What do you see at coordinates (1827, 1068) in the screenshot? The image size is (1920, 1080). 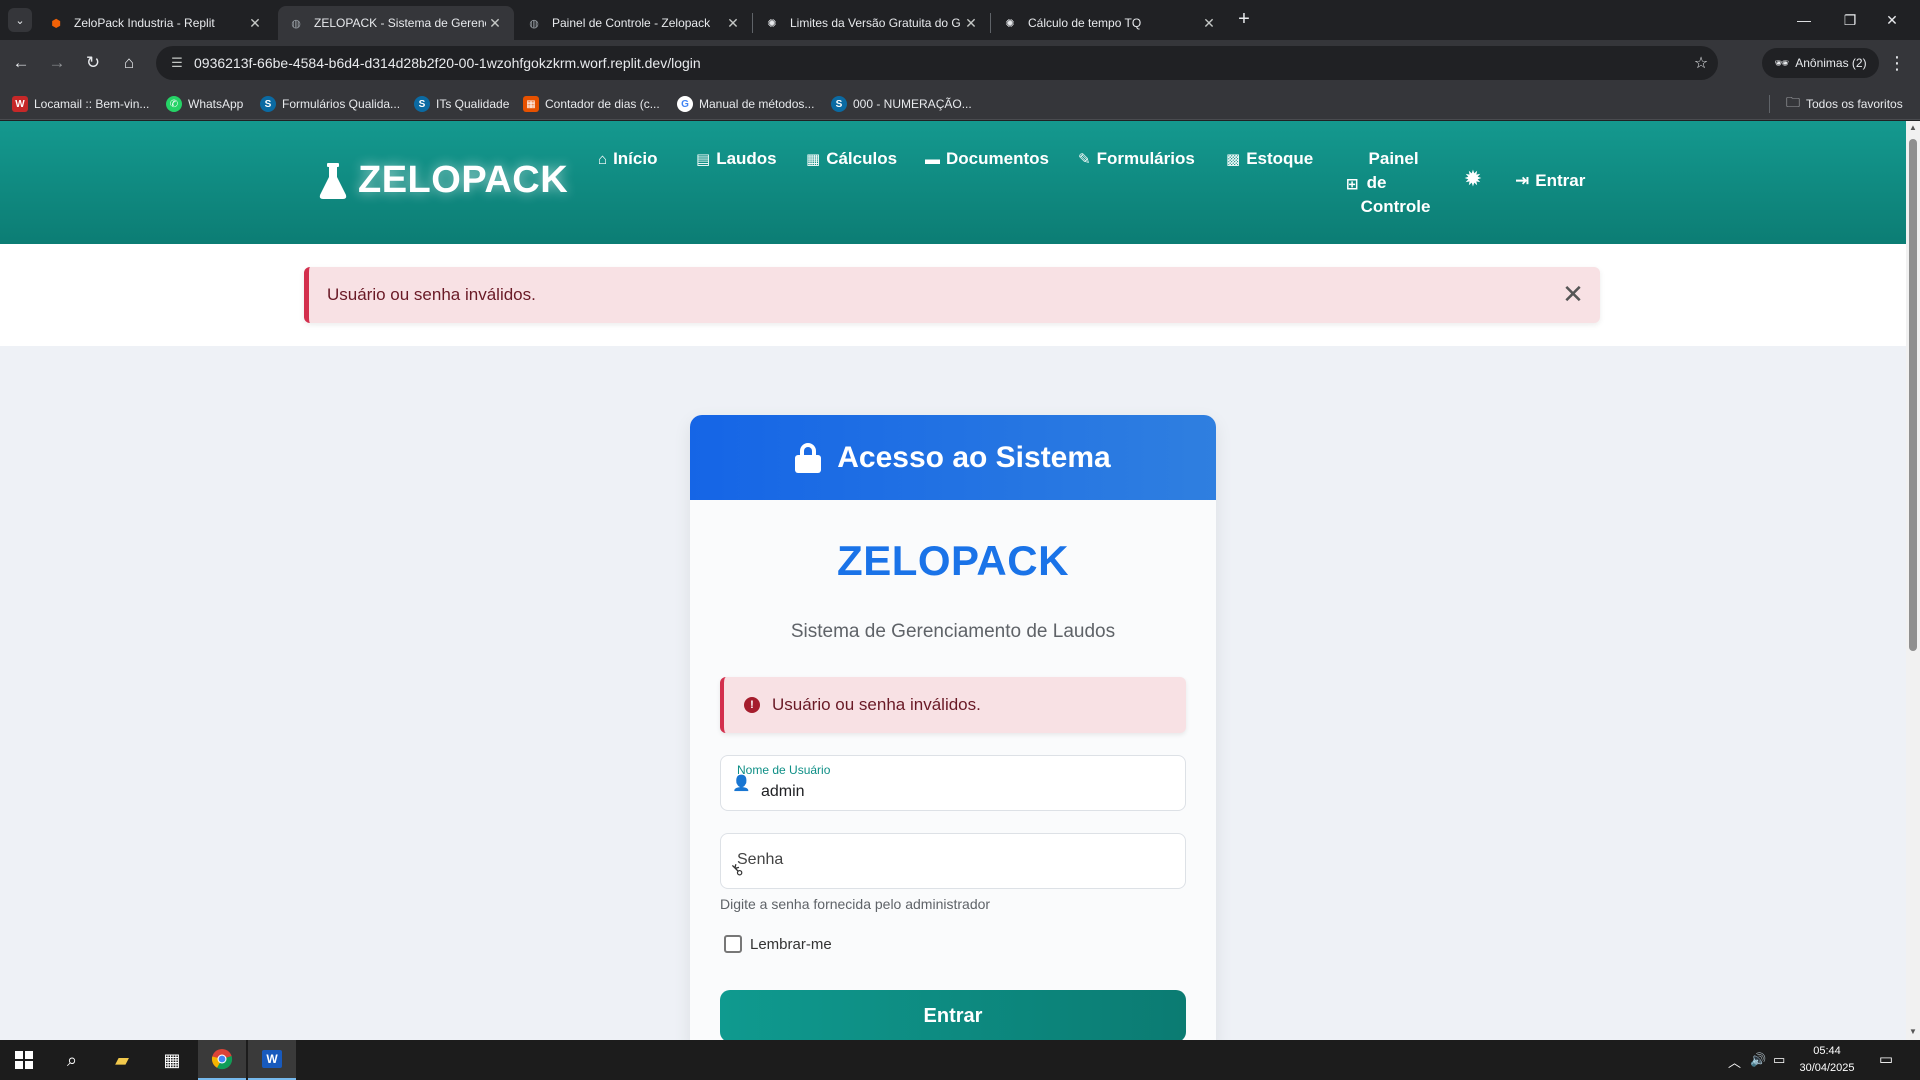 I see `clock-date: 30/04/2025` at bounding box center [1827, 1068].